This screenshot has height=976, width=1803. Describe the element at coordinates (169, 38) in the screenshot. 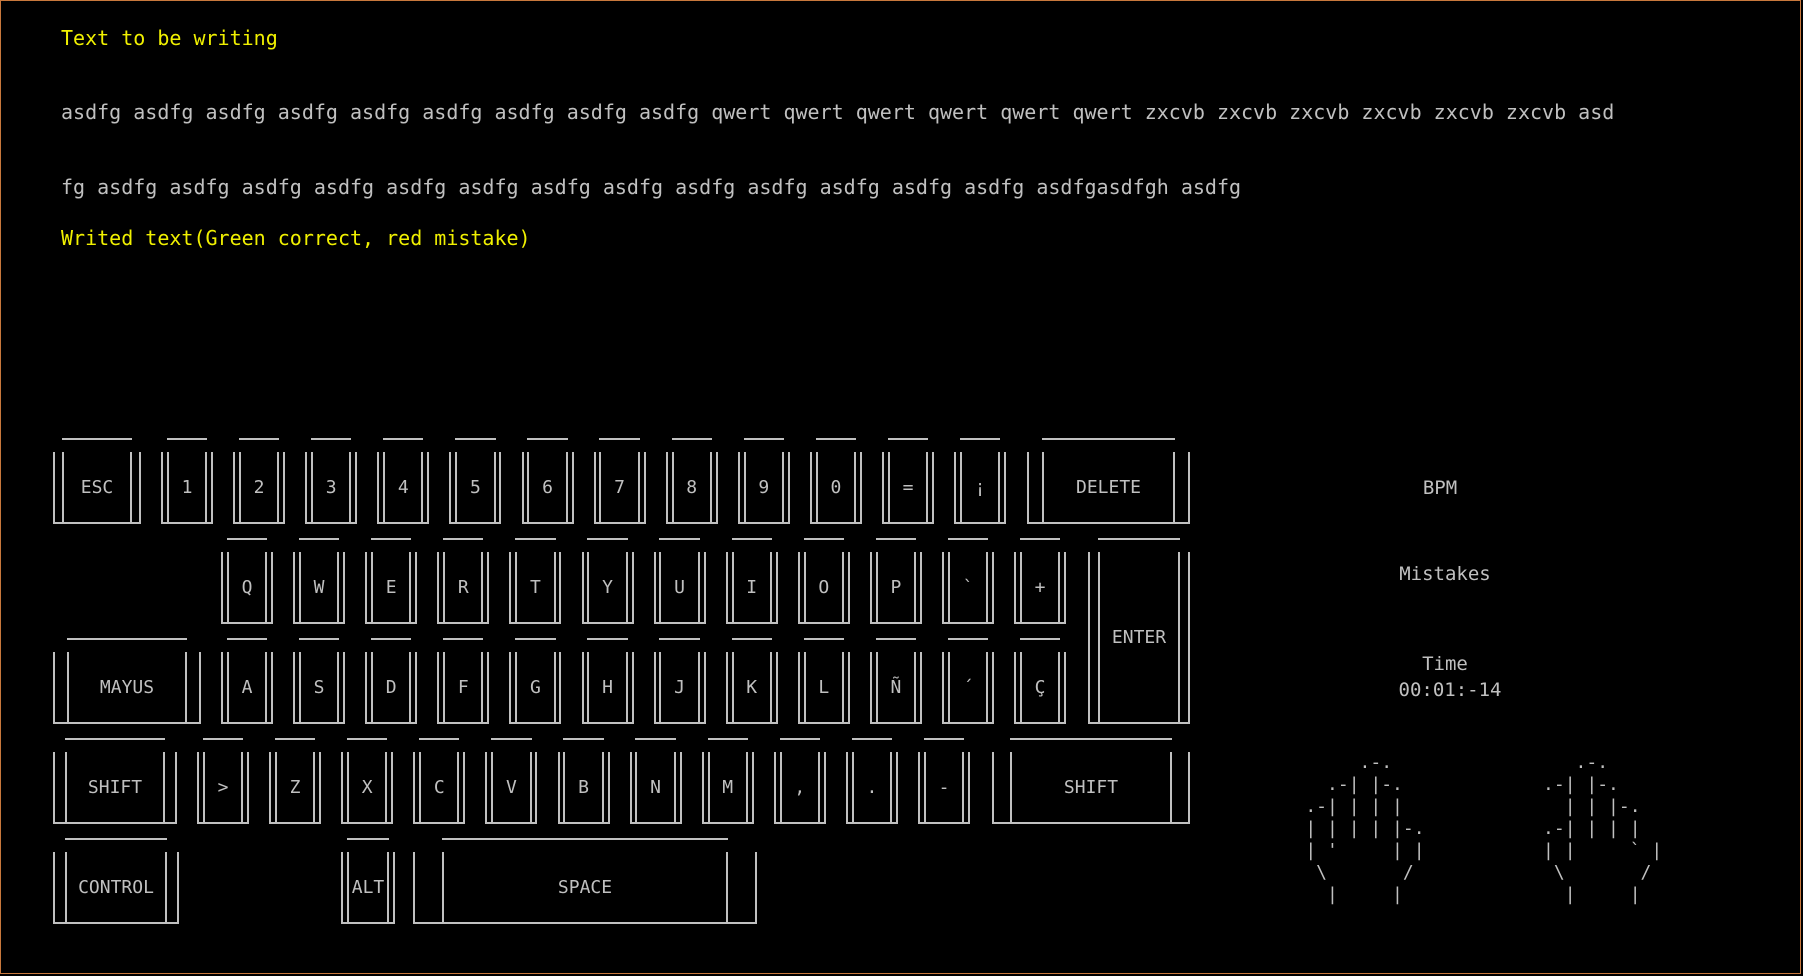

I see `prompt-heading: Text to be writing` at that location.